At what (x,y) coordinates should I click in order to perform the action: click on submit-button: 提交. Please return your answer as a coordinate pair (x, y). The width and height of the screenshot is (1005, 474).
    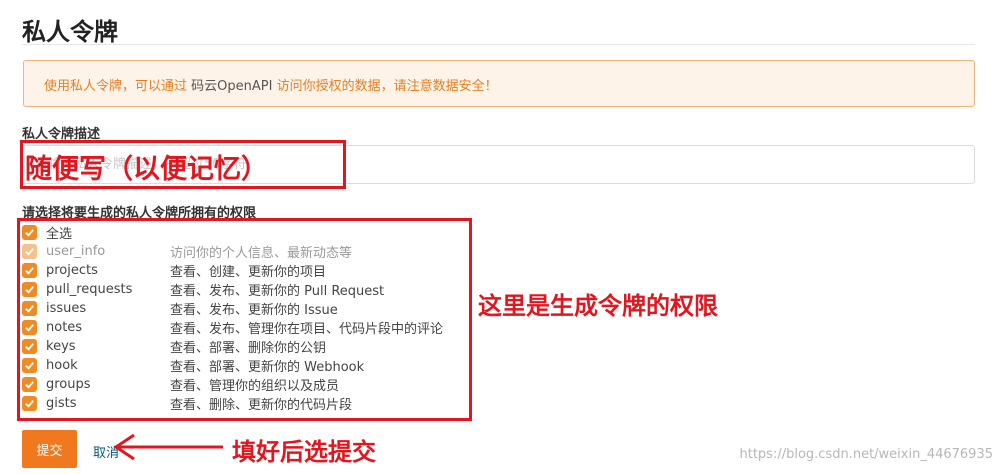
    Looking at the image, I should click on (49, 449).